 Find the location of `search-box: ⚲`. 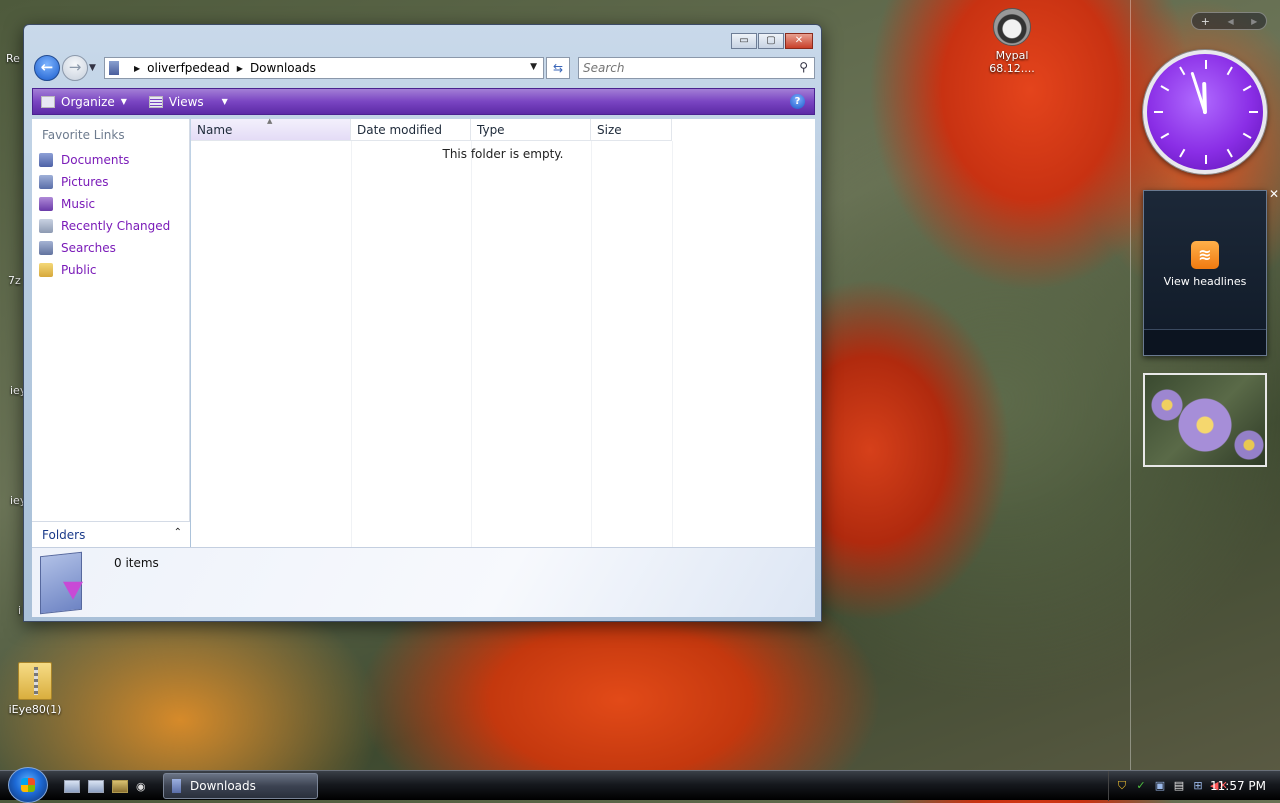

search-box: ⚲ is located at coordinates (696, 68).